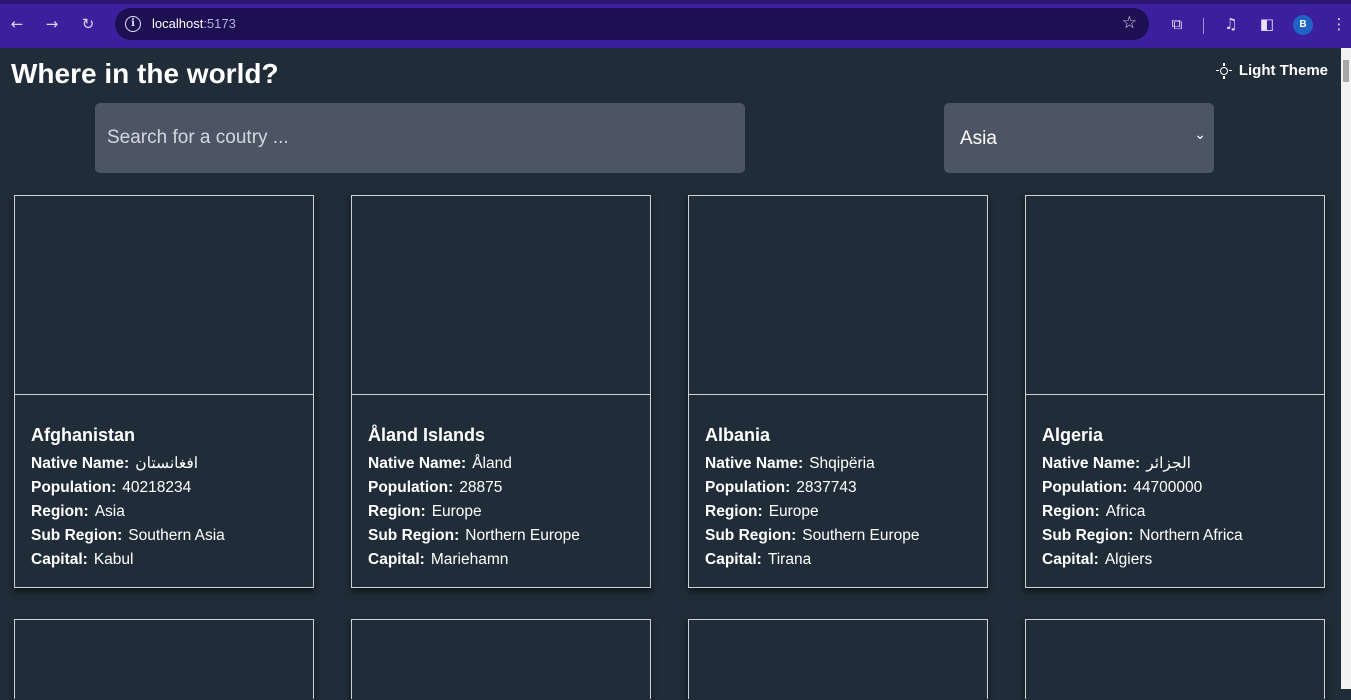 The width and height of the screenshot is (1351, 700). Describe the element at coordinates (194, 23) in the screenshot. I see `url-text: localhost:5173` at that location.